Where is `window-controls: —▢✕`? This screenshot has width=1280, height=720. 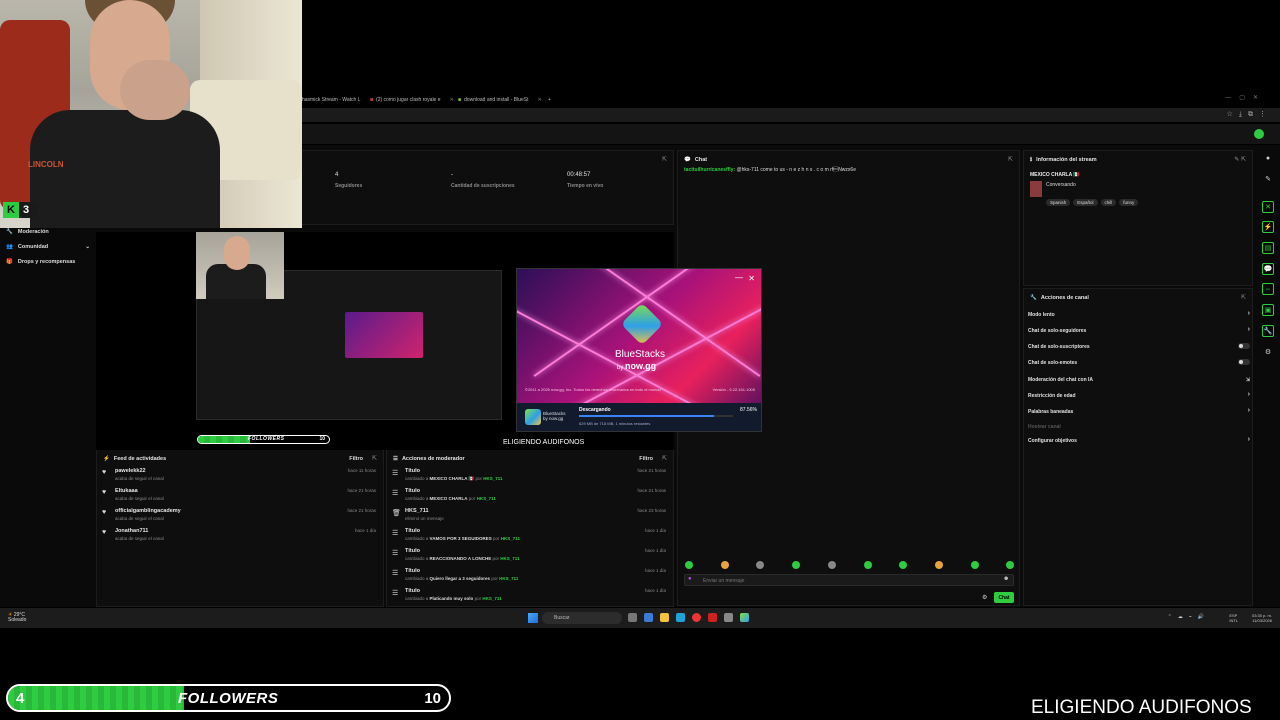
window-controls: —▢✕ is located at coordinates (1245, 97).